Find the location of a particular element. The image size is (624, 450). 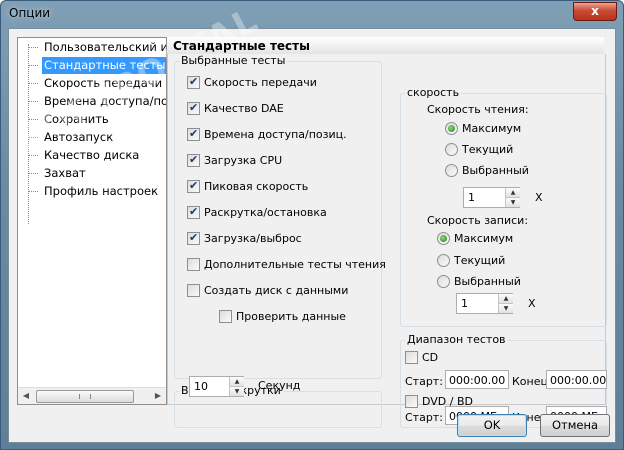

checkbox-label: Проверить данные is located at coordinates (291, 316).